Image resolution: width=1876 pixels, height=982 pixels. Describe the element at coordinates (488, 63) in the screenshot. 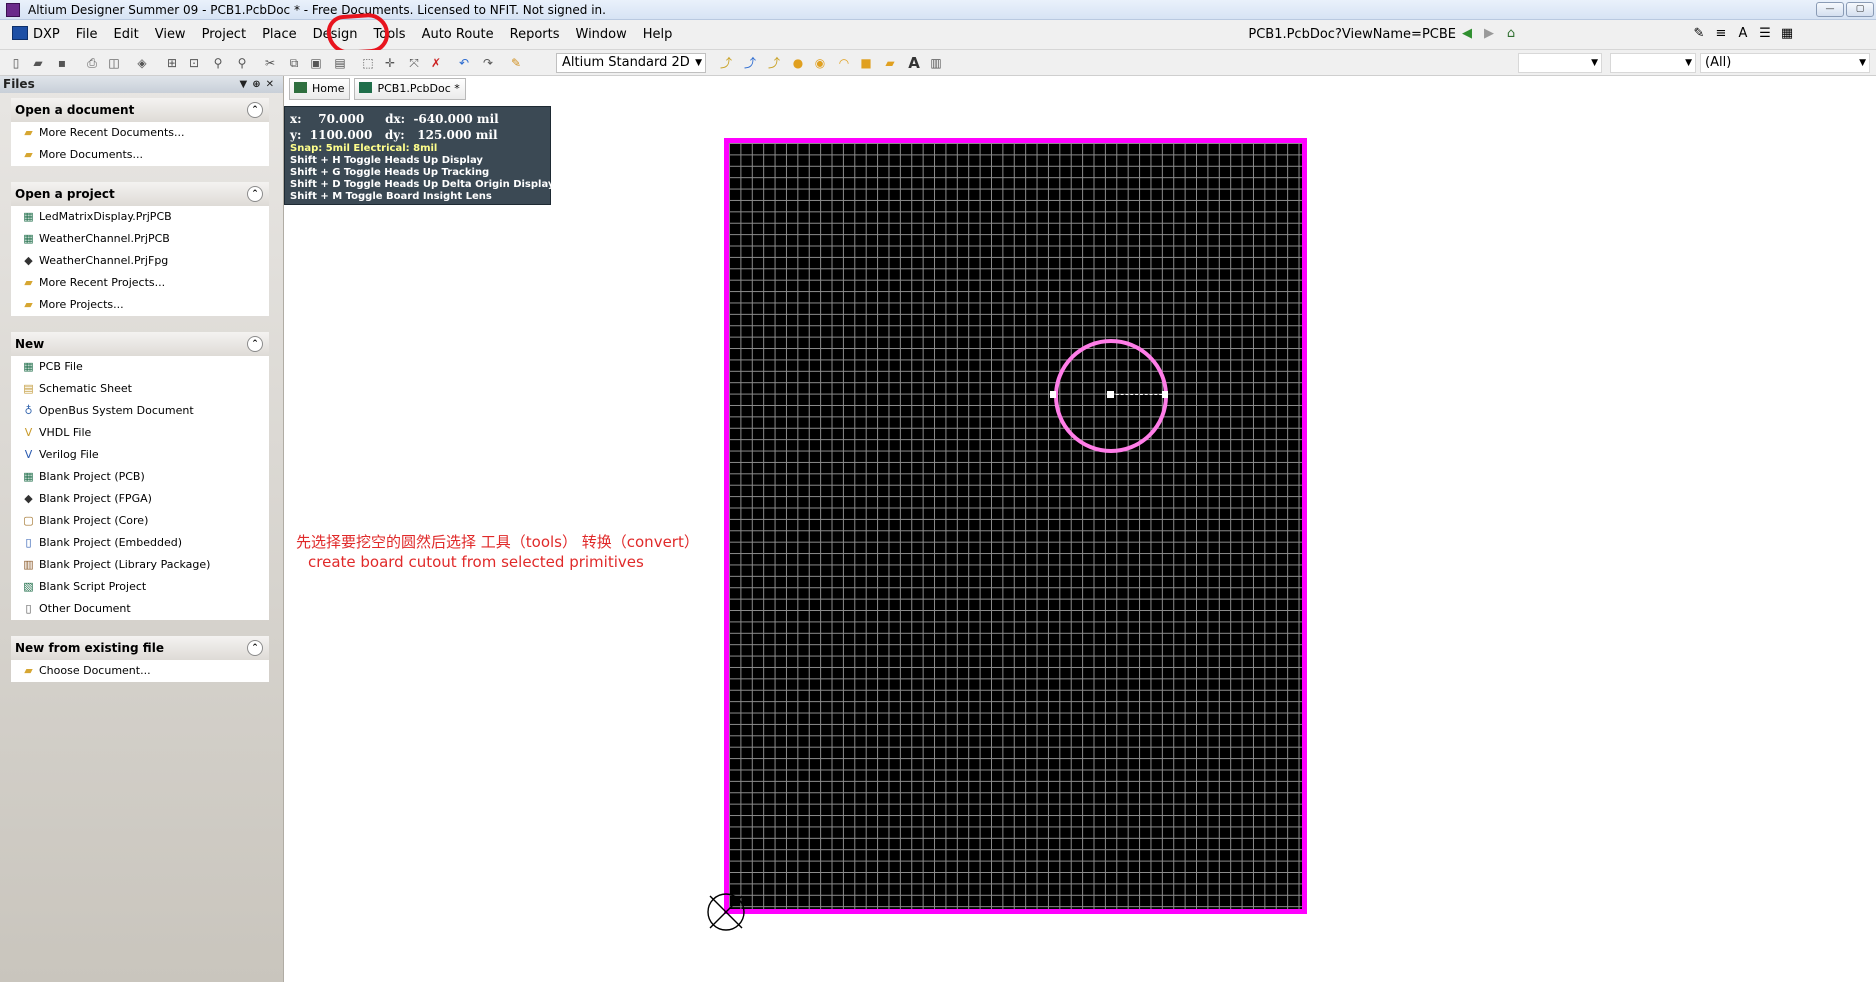

I see `redo-icon: ↷` at that location.